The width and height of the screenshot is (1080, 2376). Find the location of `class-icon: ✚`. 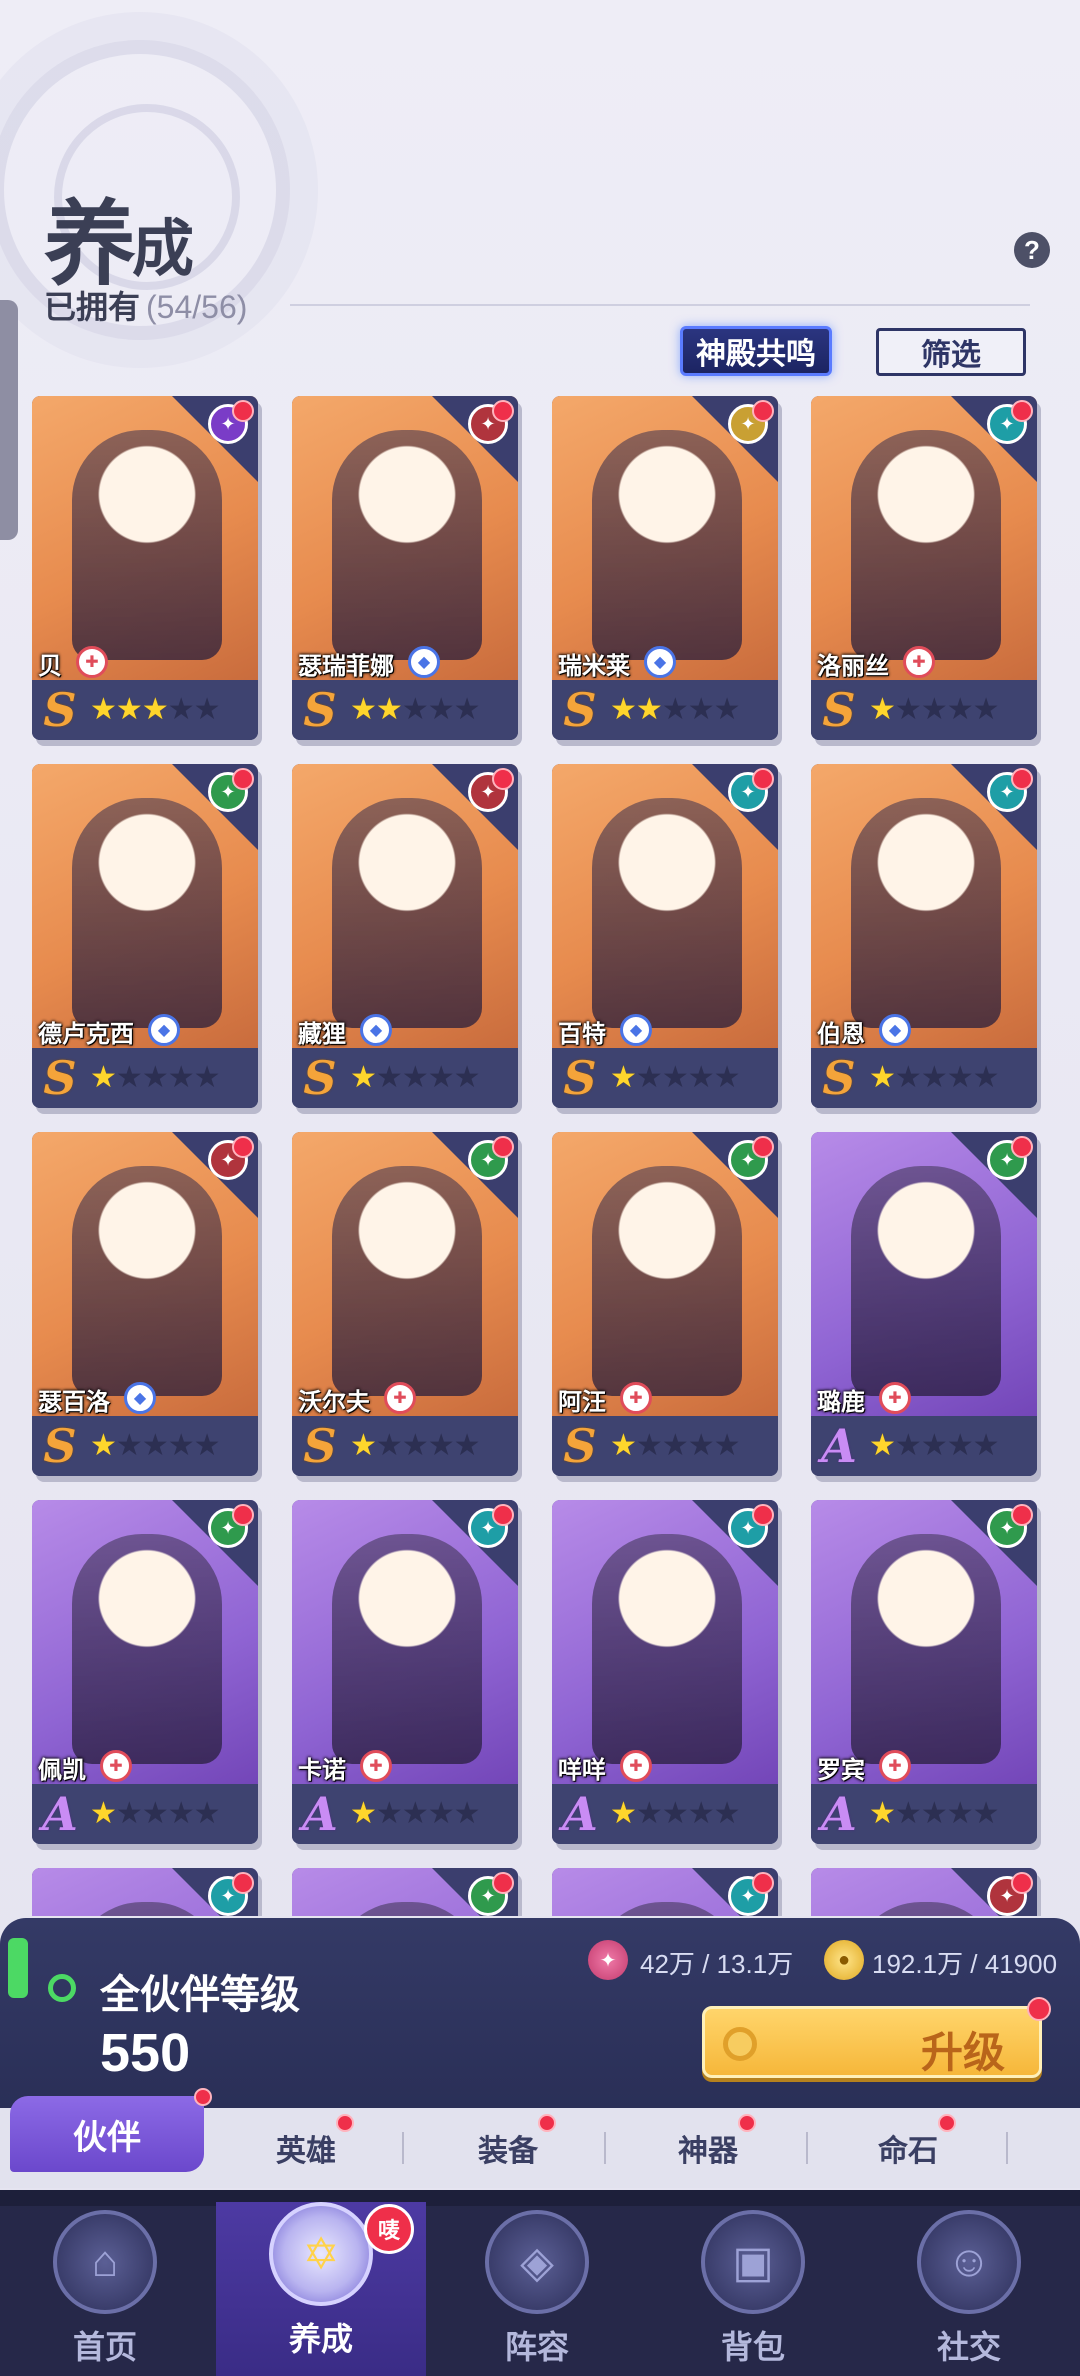

class-icon: ✚ is located at coordinates (400, 1398).